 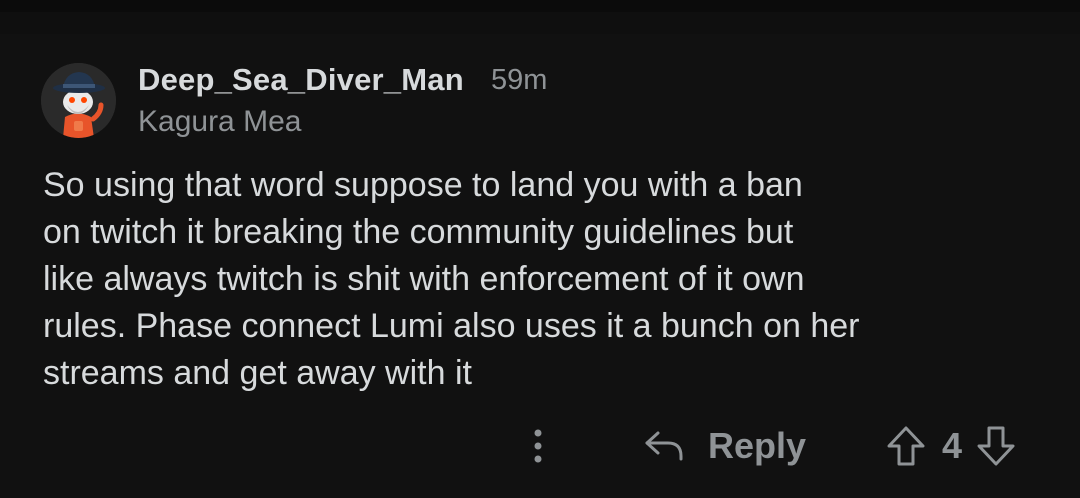 I want to click on comment-body-line: streams and get away with it, so click(x=257, y=373).